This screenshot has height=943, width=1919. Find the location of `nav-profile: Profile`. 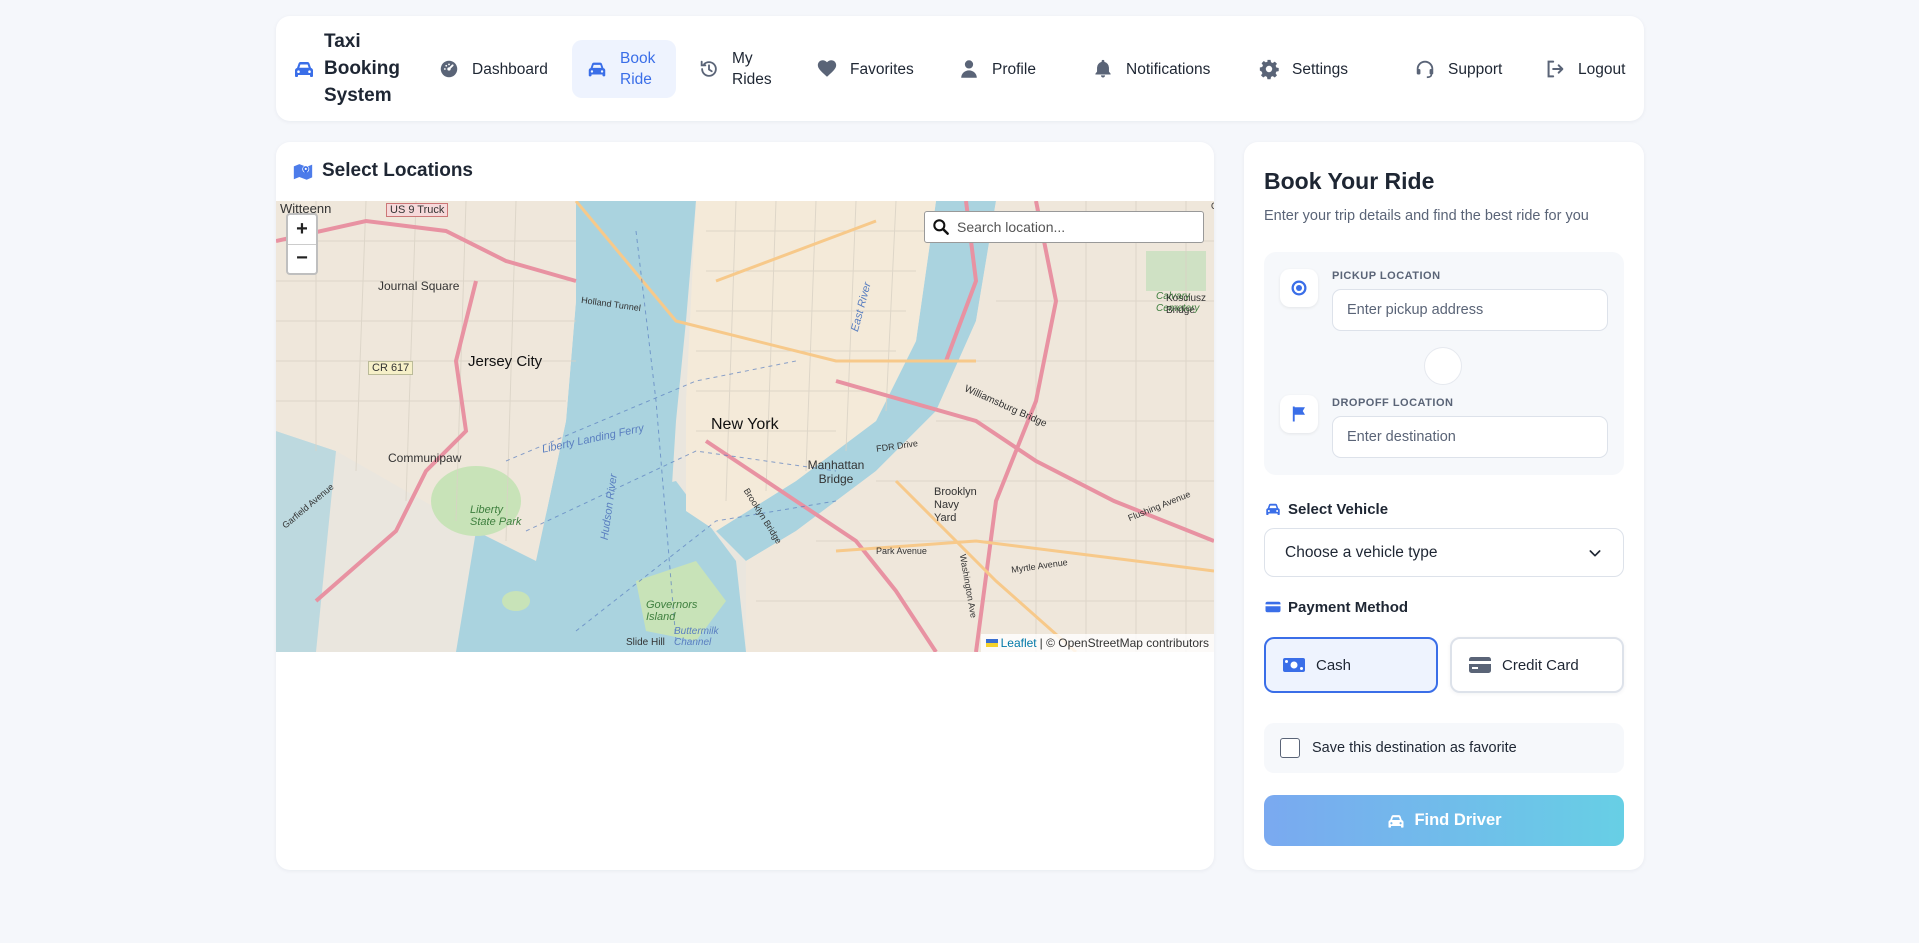

nav-profile: Profile is located at coordinates (997, 69).